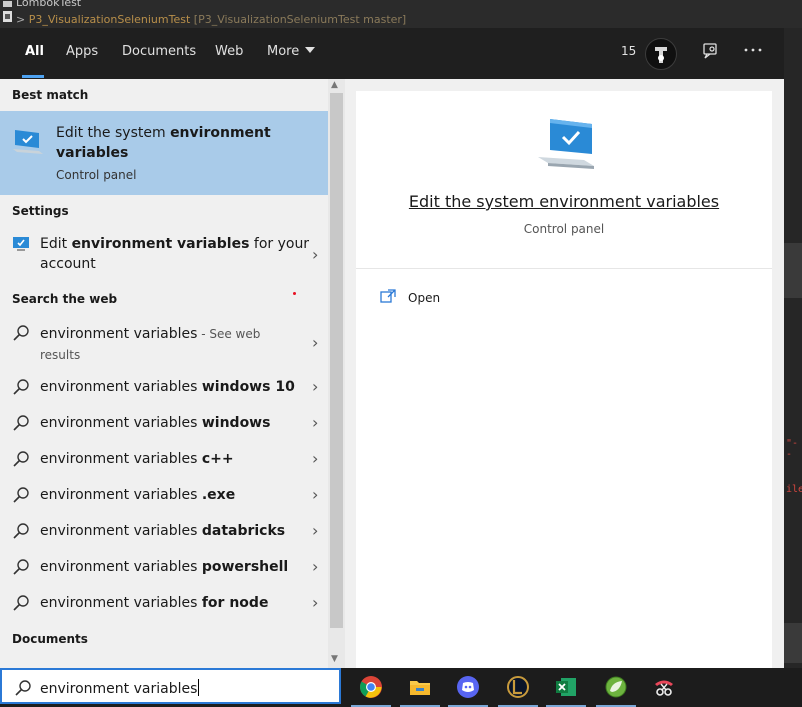 This screenshot has height=707, width=802. I want to click on ide-path-prefix: >, so click(21, 19).